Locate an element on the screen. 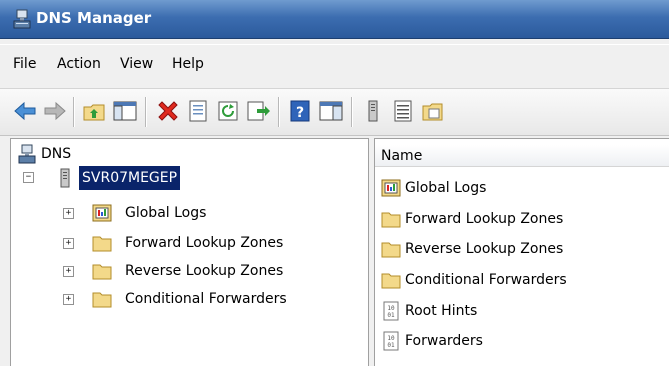 The width and height of the screenshot is (669, 366). dns-root-icon is located at coordinates (27, 154).